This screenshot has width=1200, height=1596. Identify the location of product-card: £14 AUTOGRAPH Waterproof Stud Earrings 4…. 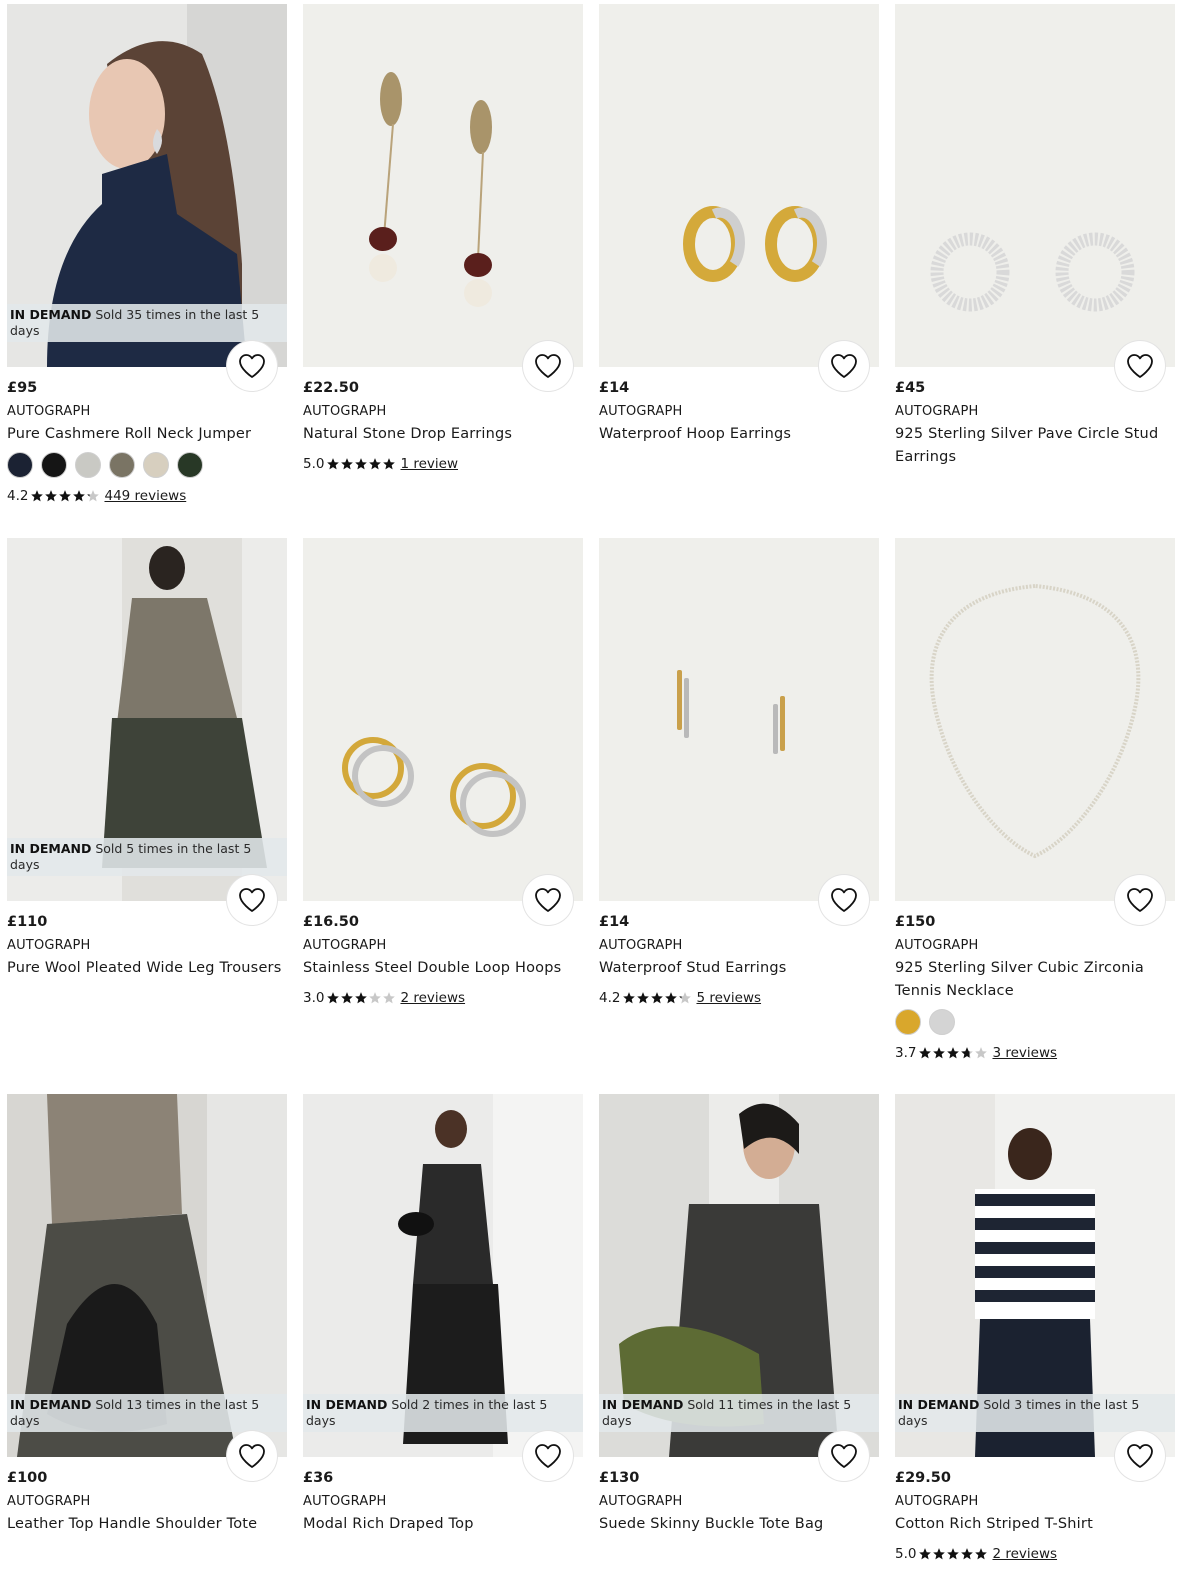
(739, 773).